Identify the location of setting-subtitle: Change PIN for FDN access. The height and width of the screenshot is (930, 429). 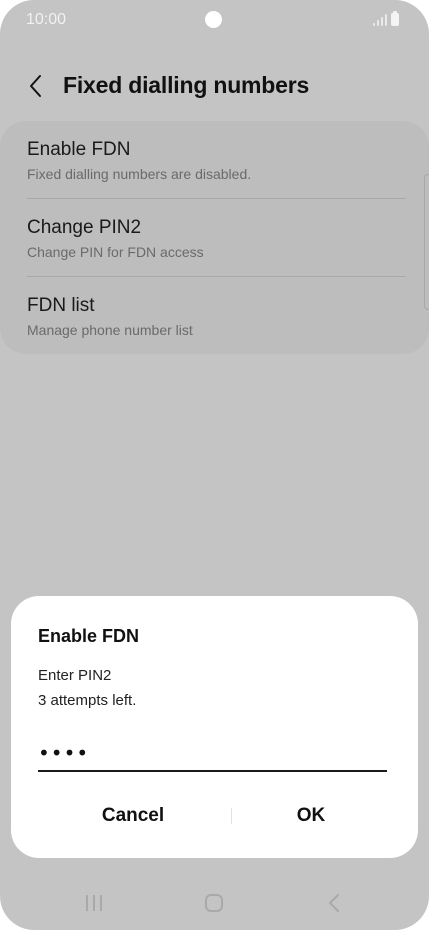
(115, 252).